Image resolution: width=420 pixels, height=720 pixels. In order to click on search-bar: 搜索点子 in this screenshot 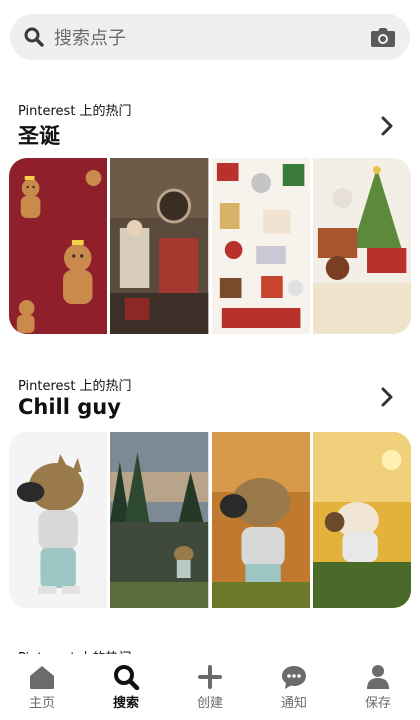, I will do `click(210, 37)`.